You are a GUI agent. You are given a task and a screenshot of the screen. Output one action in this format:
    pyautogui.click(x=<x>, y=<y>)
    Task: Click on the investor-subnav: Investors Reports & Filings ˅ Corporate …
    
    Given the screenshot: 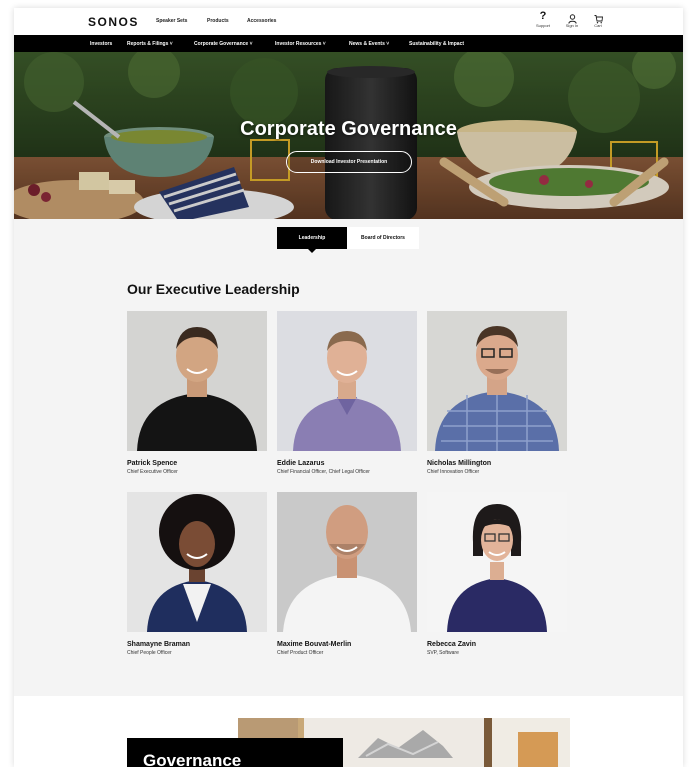 What is the action you would take?
    pyautogui.click(x=348, y=43)
    